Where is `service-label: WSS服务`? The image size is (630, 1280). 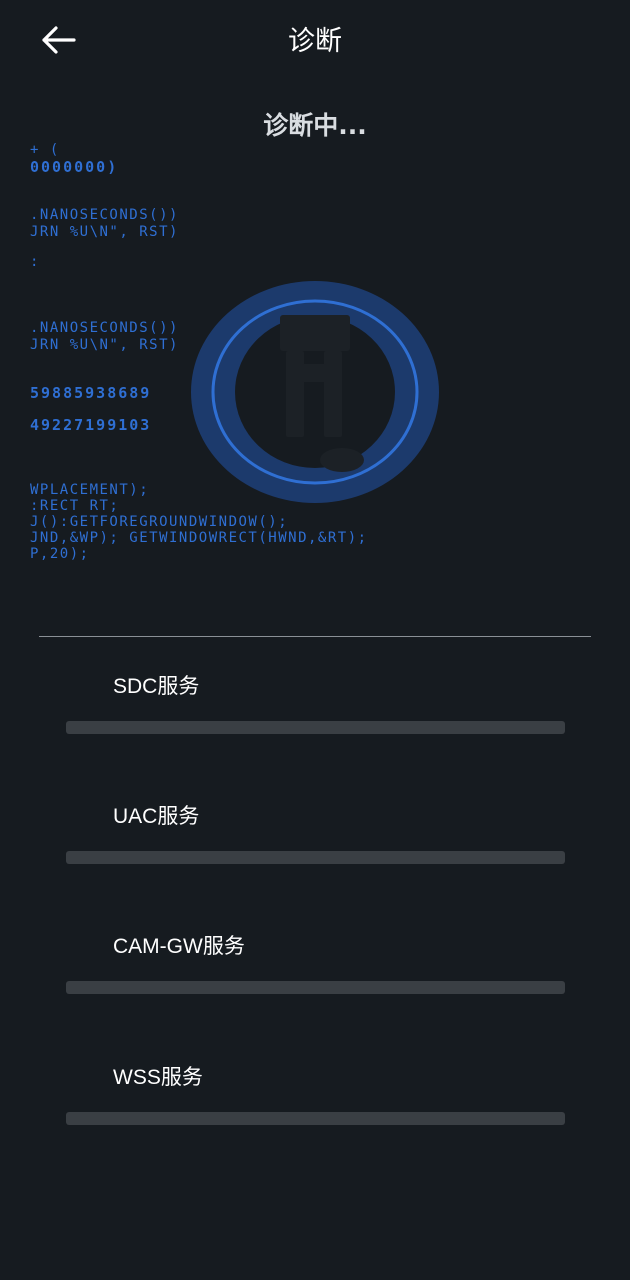
service-label: WSS服务 is located at coordinates (158, 1077).